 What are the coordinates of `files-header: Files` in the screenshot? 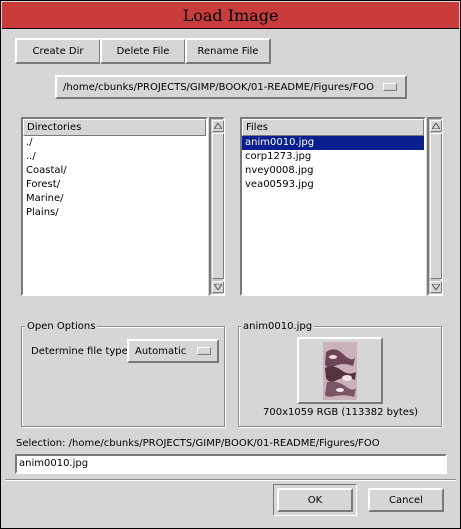 It's located at (333, 127).